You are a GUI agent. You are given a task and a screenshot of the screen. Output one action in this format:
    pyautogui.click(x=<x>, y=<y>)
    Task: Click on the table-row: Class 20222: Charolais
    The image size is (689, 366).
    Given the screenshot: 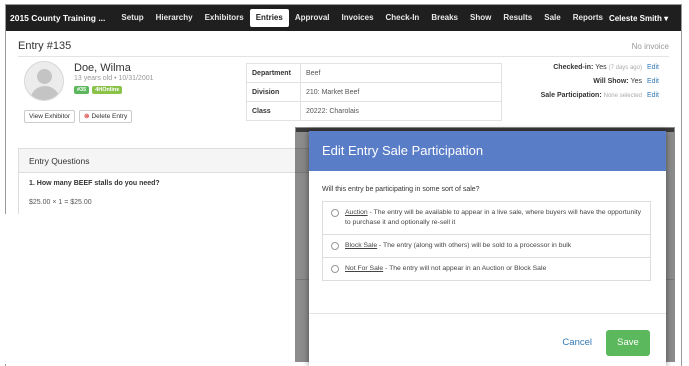 What is the action you would take?
    pyautogui.click(x=374, y=111)
    